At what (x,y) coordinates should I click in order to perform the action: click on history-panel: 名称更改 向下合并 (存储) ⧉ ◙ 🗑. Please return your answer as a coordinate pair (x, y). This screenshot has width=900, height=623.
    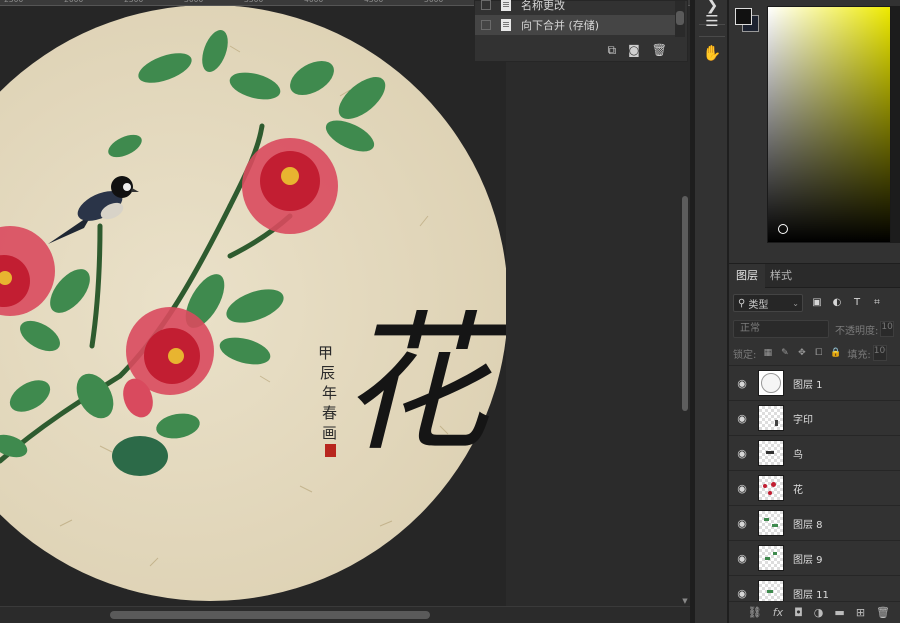
    Looking at the image, I should click on (581, 31).